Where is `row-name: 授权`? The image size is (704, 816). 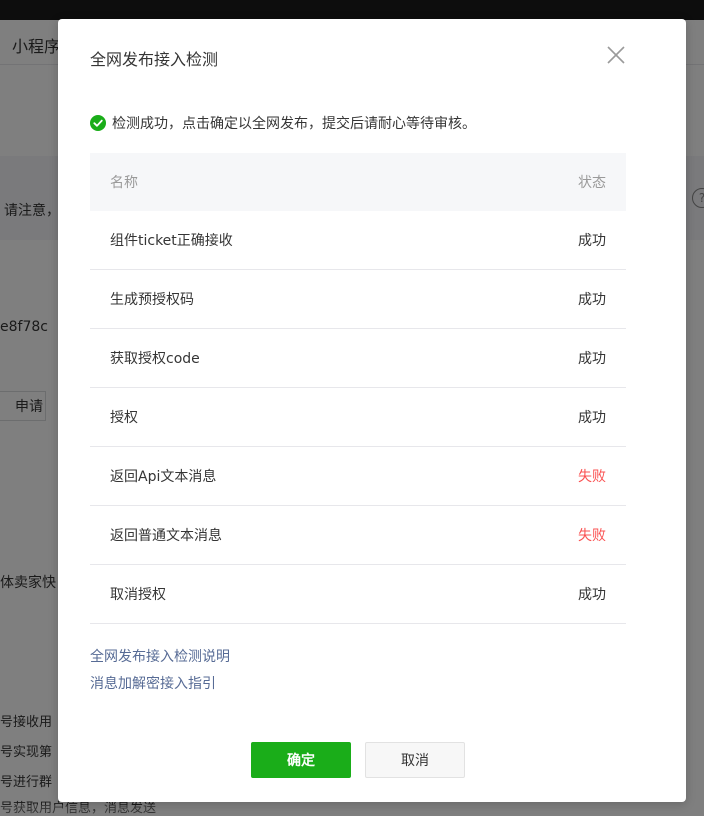 row-name: 授权 is located at coordinates (124, 418).